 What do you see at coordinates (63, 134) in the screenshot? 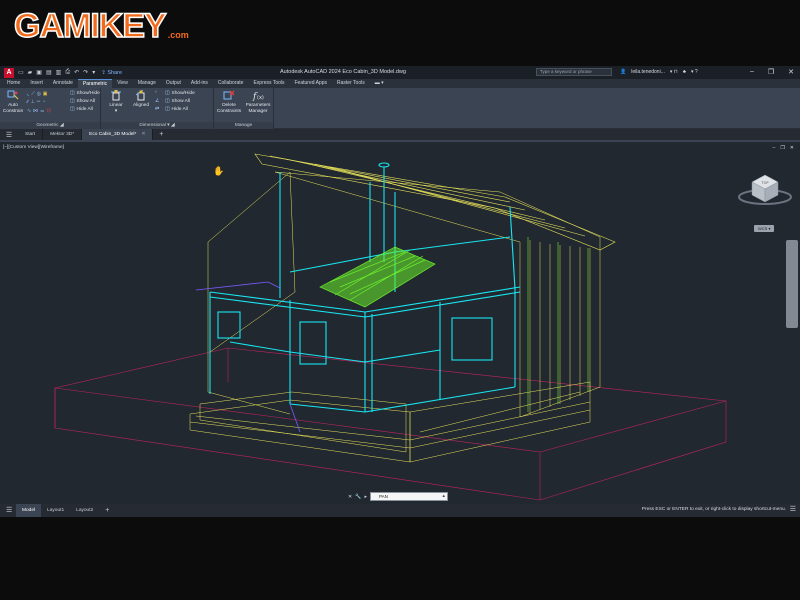
I see `doc-tab-mektor: Mektor 3D*` at bounding box center [63, 134].